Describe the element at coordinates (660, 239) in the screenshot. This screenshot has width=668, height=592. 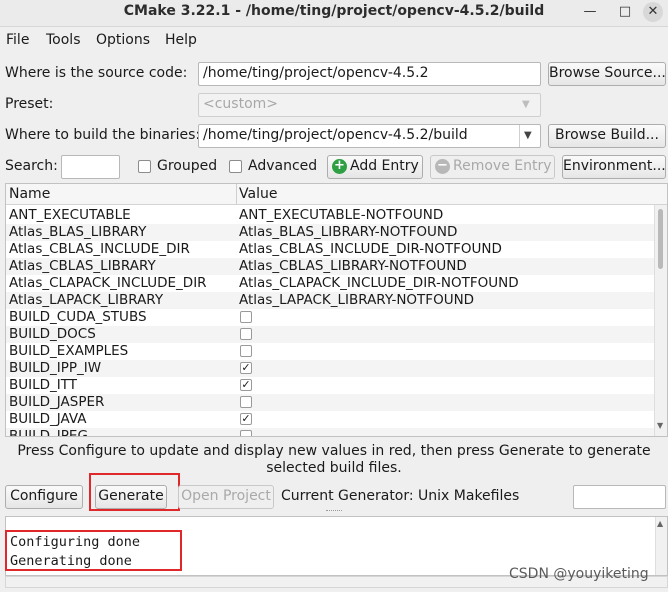
I see `scrollbar-thumb` at that location.